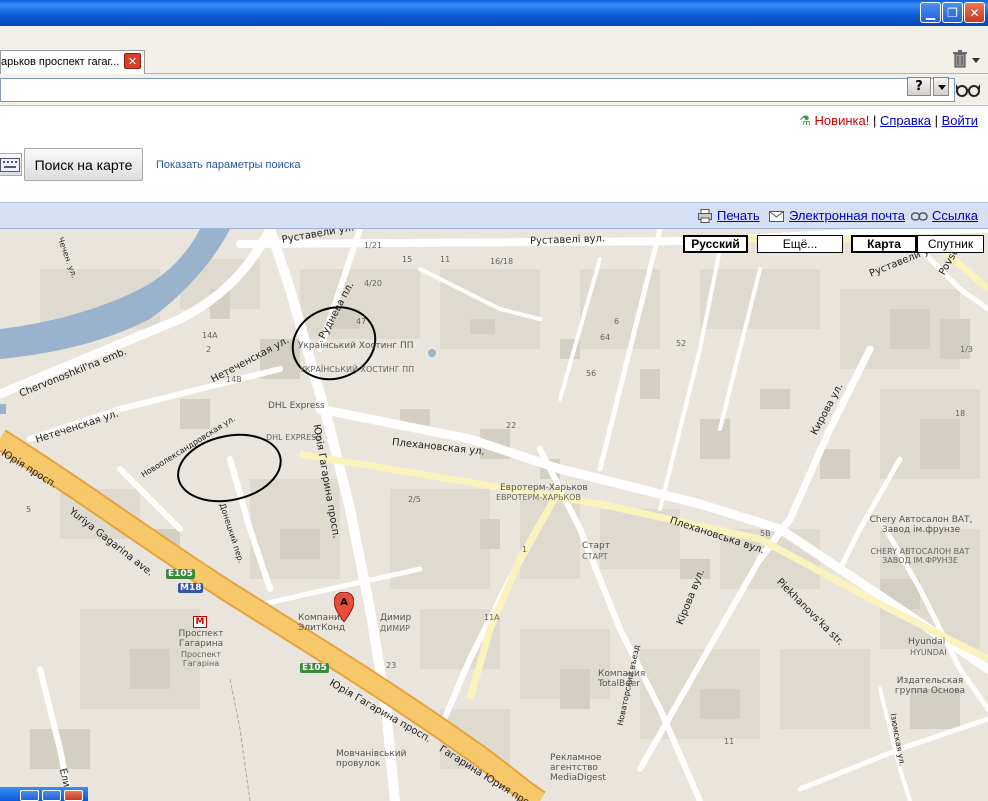  What do you see at coordinates (477, 90) in the screenshot?
I see `address-field` at bounding box center [477, 90].